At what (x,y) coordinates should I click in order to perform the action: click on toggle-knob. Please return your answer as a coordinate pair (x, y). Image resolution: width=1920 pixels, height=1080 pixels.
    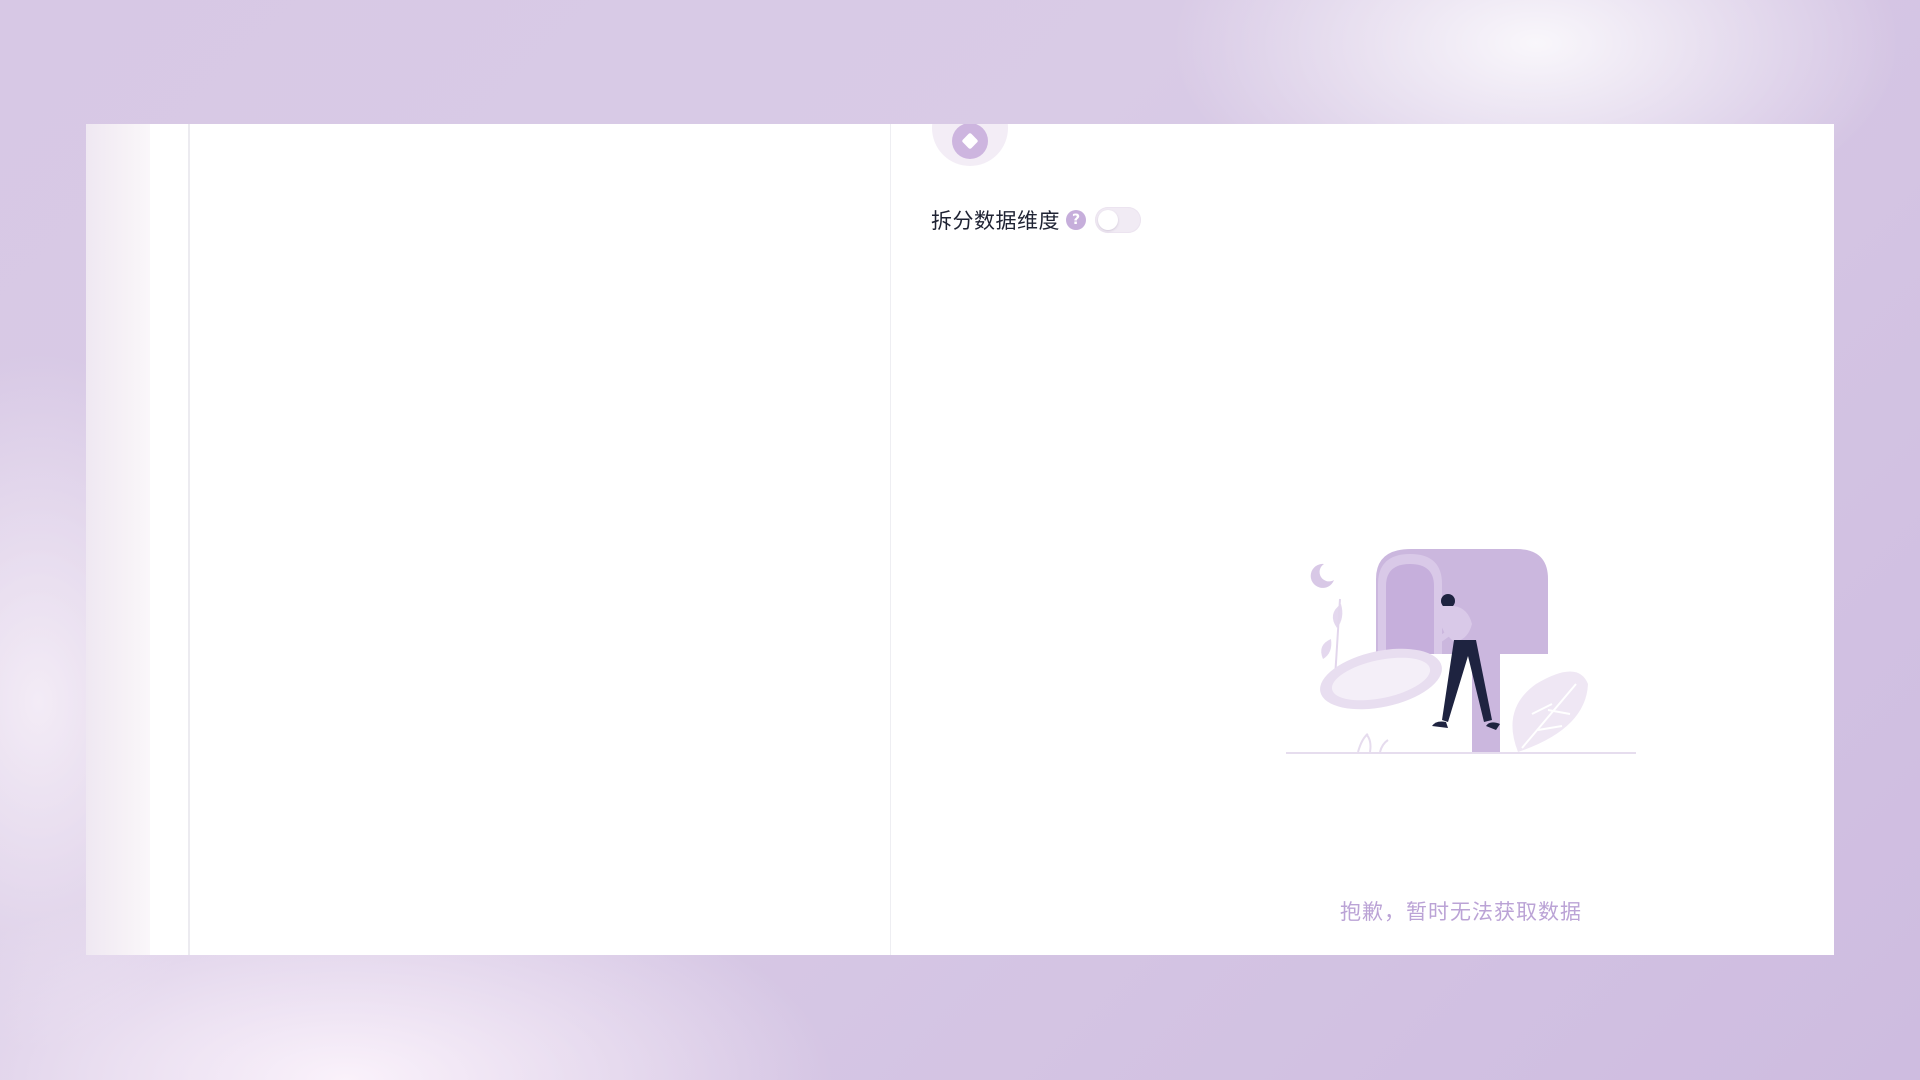
    Looking at the image, I should click on (1108, 220).